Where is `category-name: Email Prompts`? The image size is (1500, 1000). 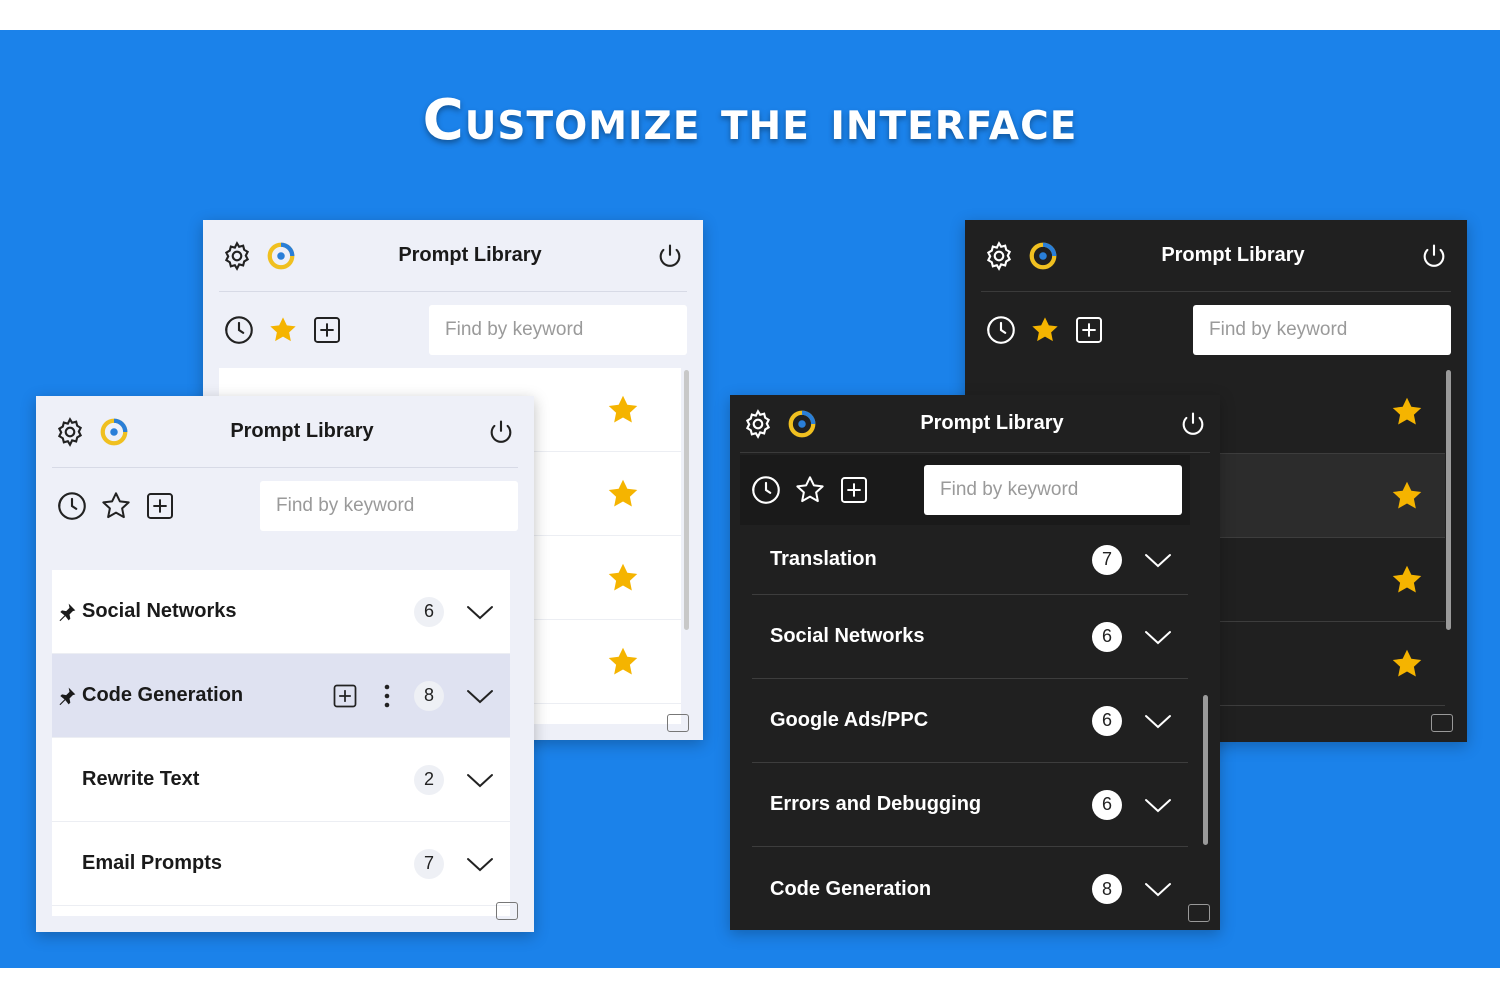
category-name: Email Prompts is located at coordinates (152, 863).